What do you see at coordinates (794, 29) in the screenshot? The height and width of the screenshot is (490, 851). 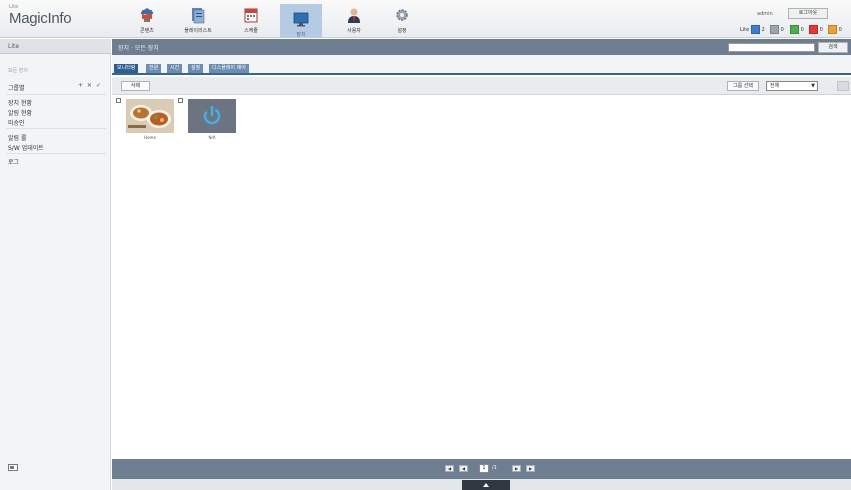 I see `normal-icon` at bounding box center [794, 29].